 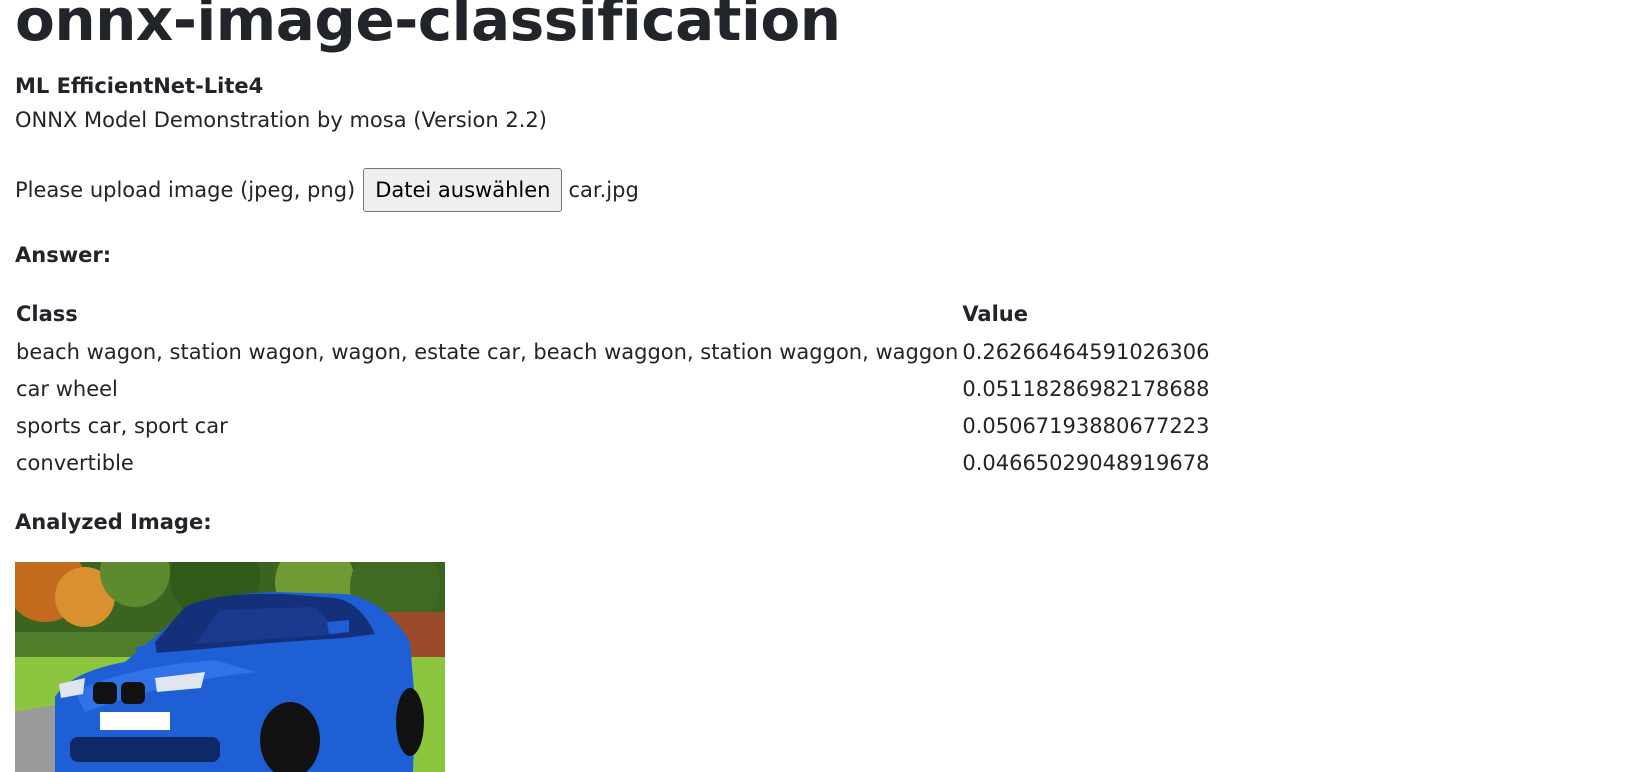 What do you see at coordinates (185, 190) in the screenshot?
I see `upload-label: Please upload image (jpeg, png)` at bounding box center [185, 190].